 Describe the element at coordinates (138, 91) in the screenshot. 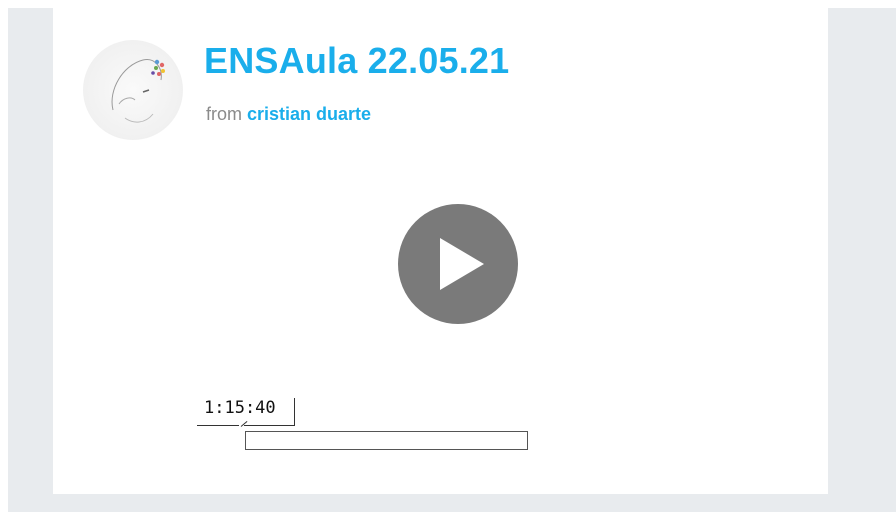

I see `avatar-sketch-image` at that location.